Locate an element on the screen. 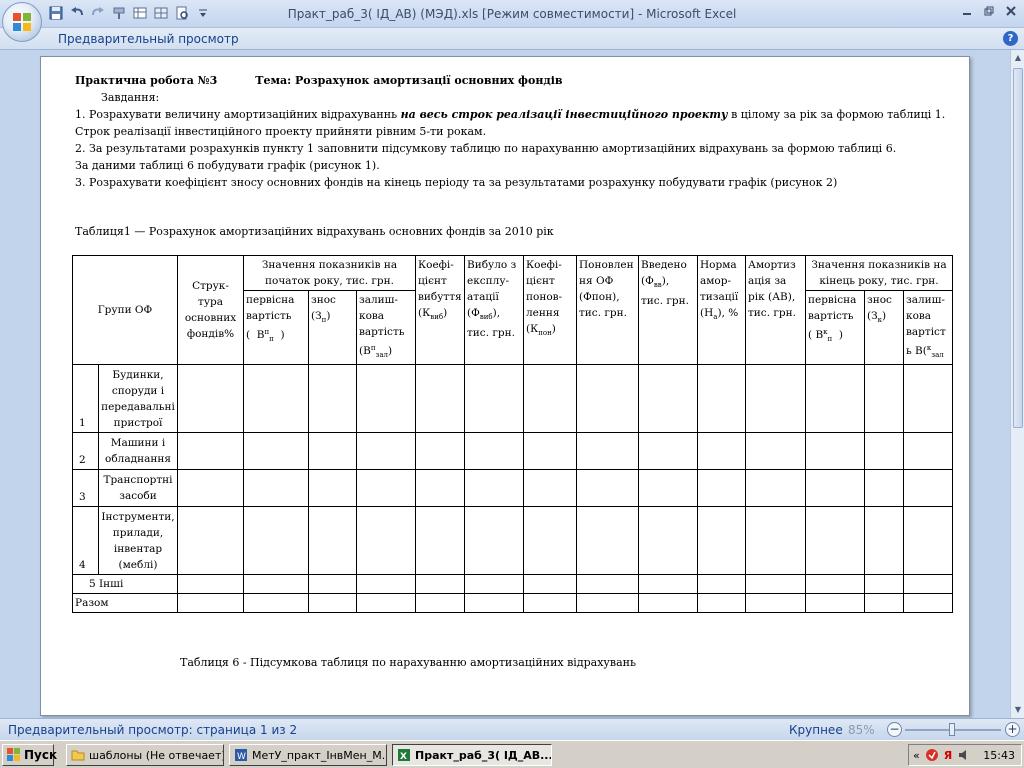 The height and width of the screenshot is (768, 1024). system-tray: « Я 15:43 is located at coordinates (965, 755).